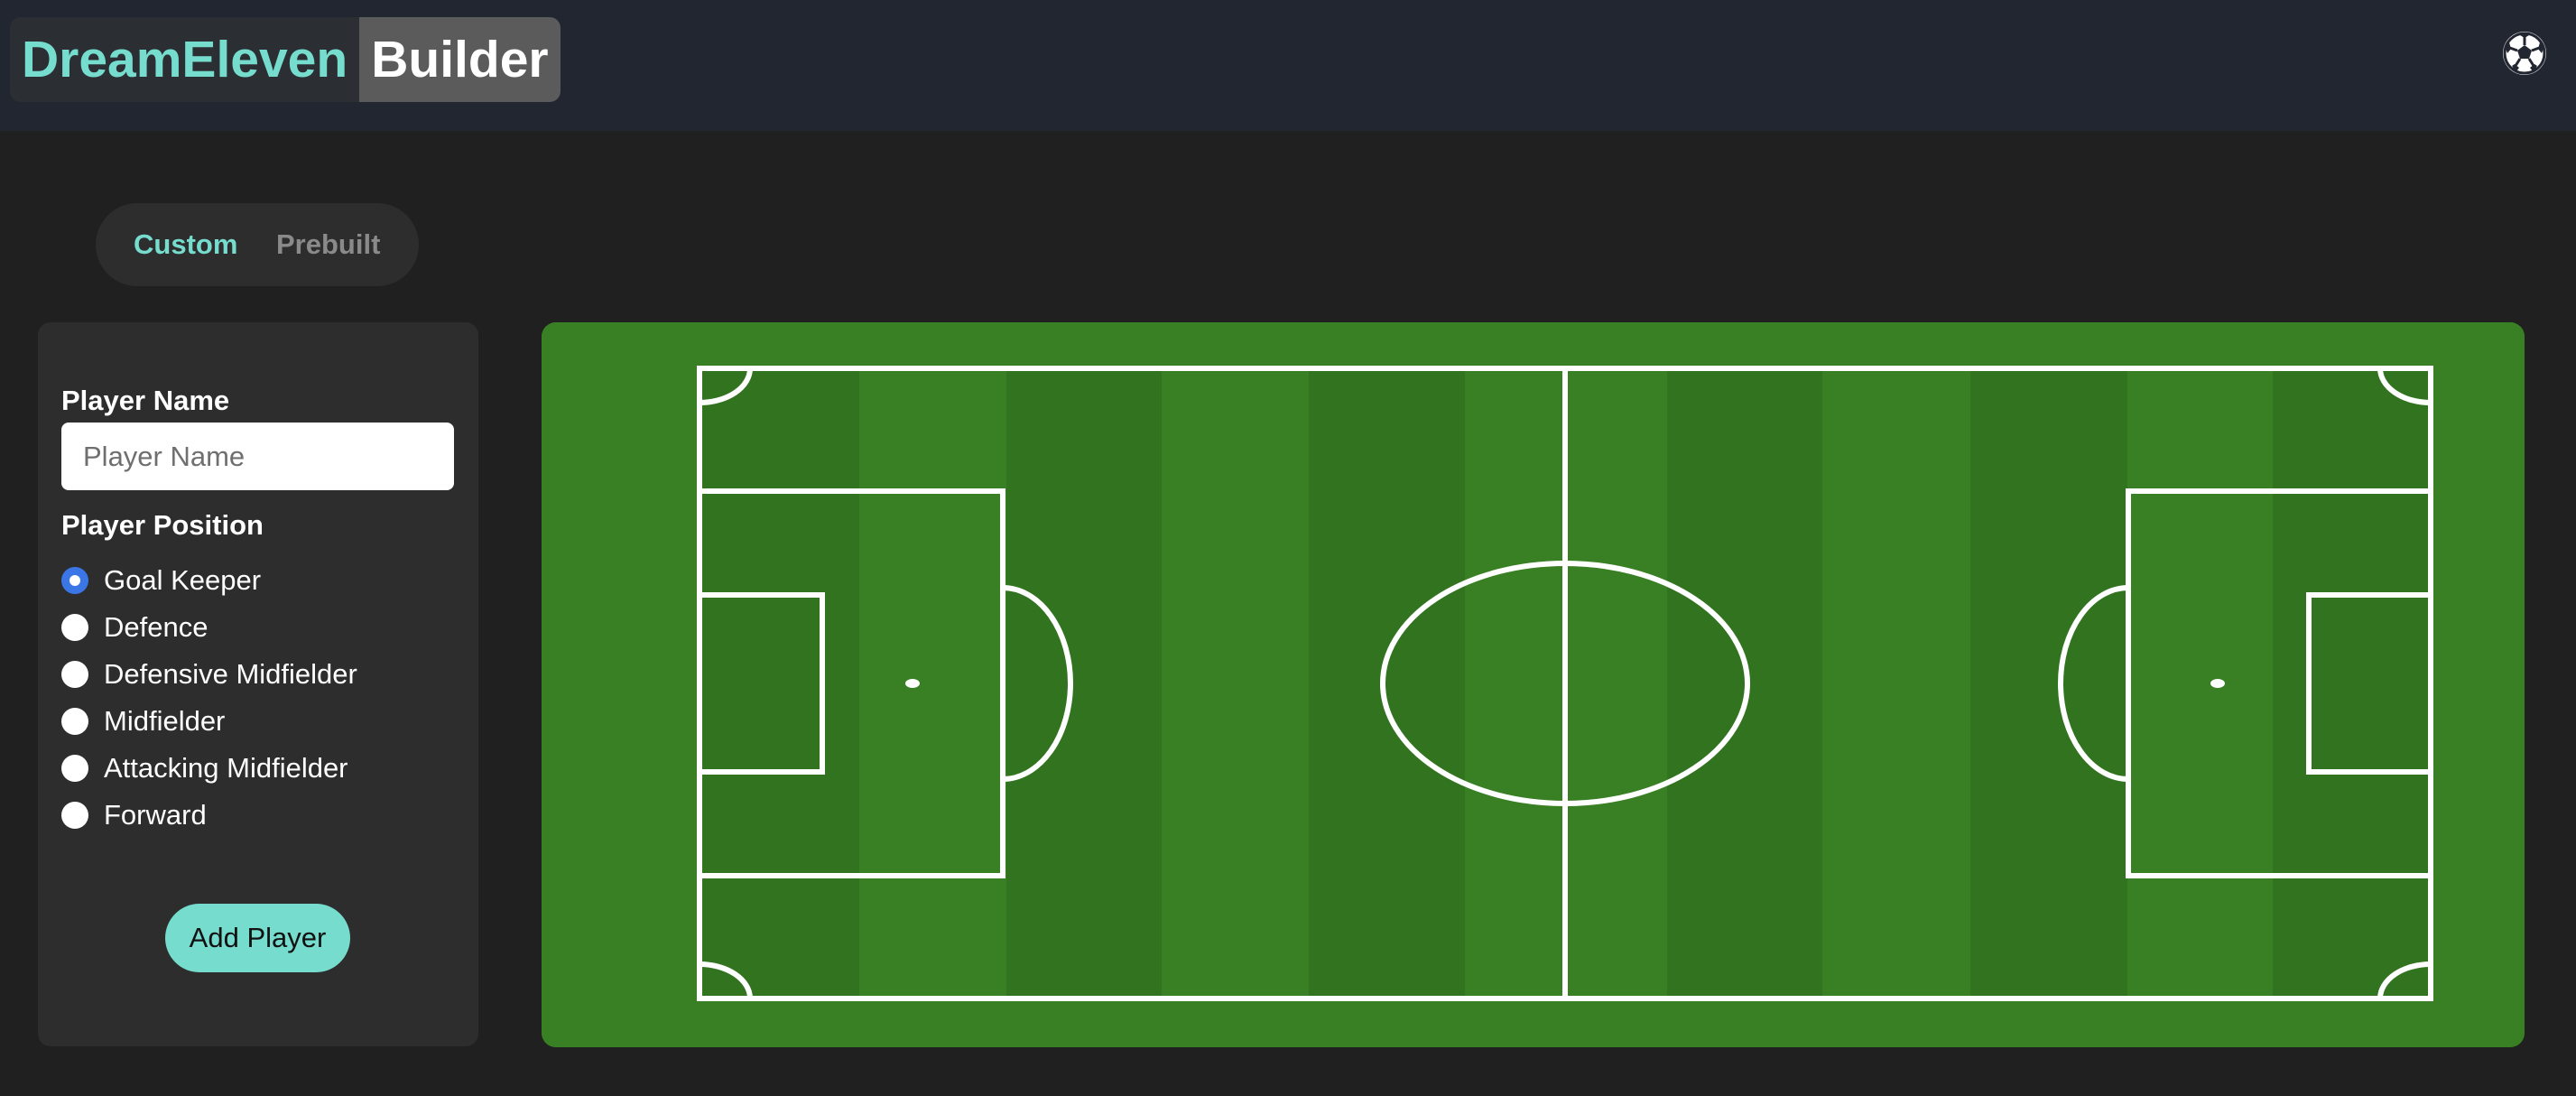 The width and height of the screenshot is (2576, 1096). What do you see at coordinates (185, 59) in the screenshot?
I see `logo-text-dreameleven: DreamEleven` at bounding box center [185, 59].